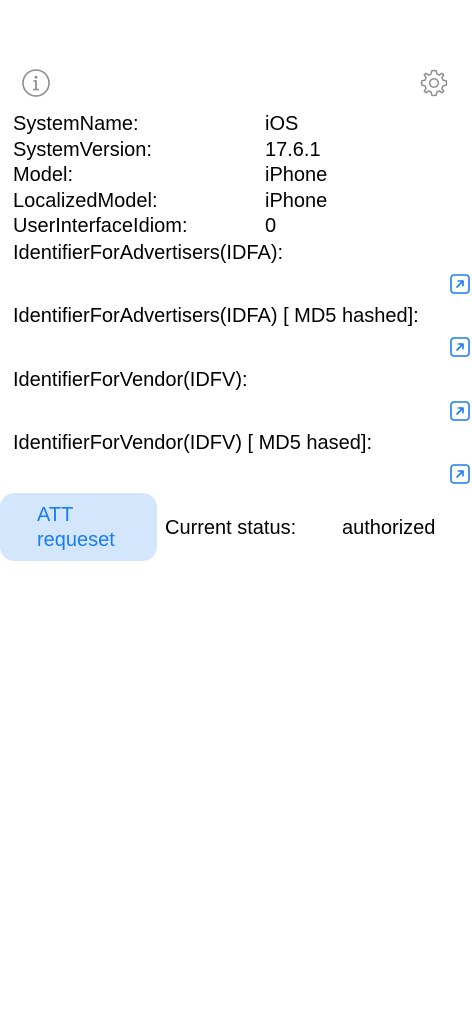  Describe the element at coordinates (43, 175) in the screenshot. I see `info-key: Model:` at that location.